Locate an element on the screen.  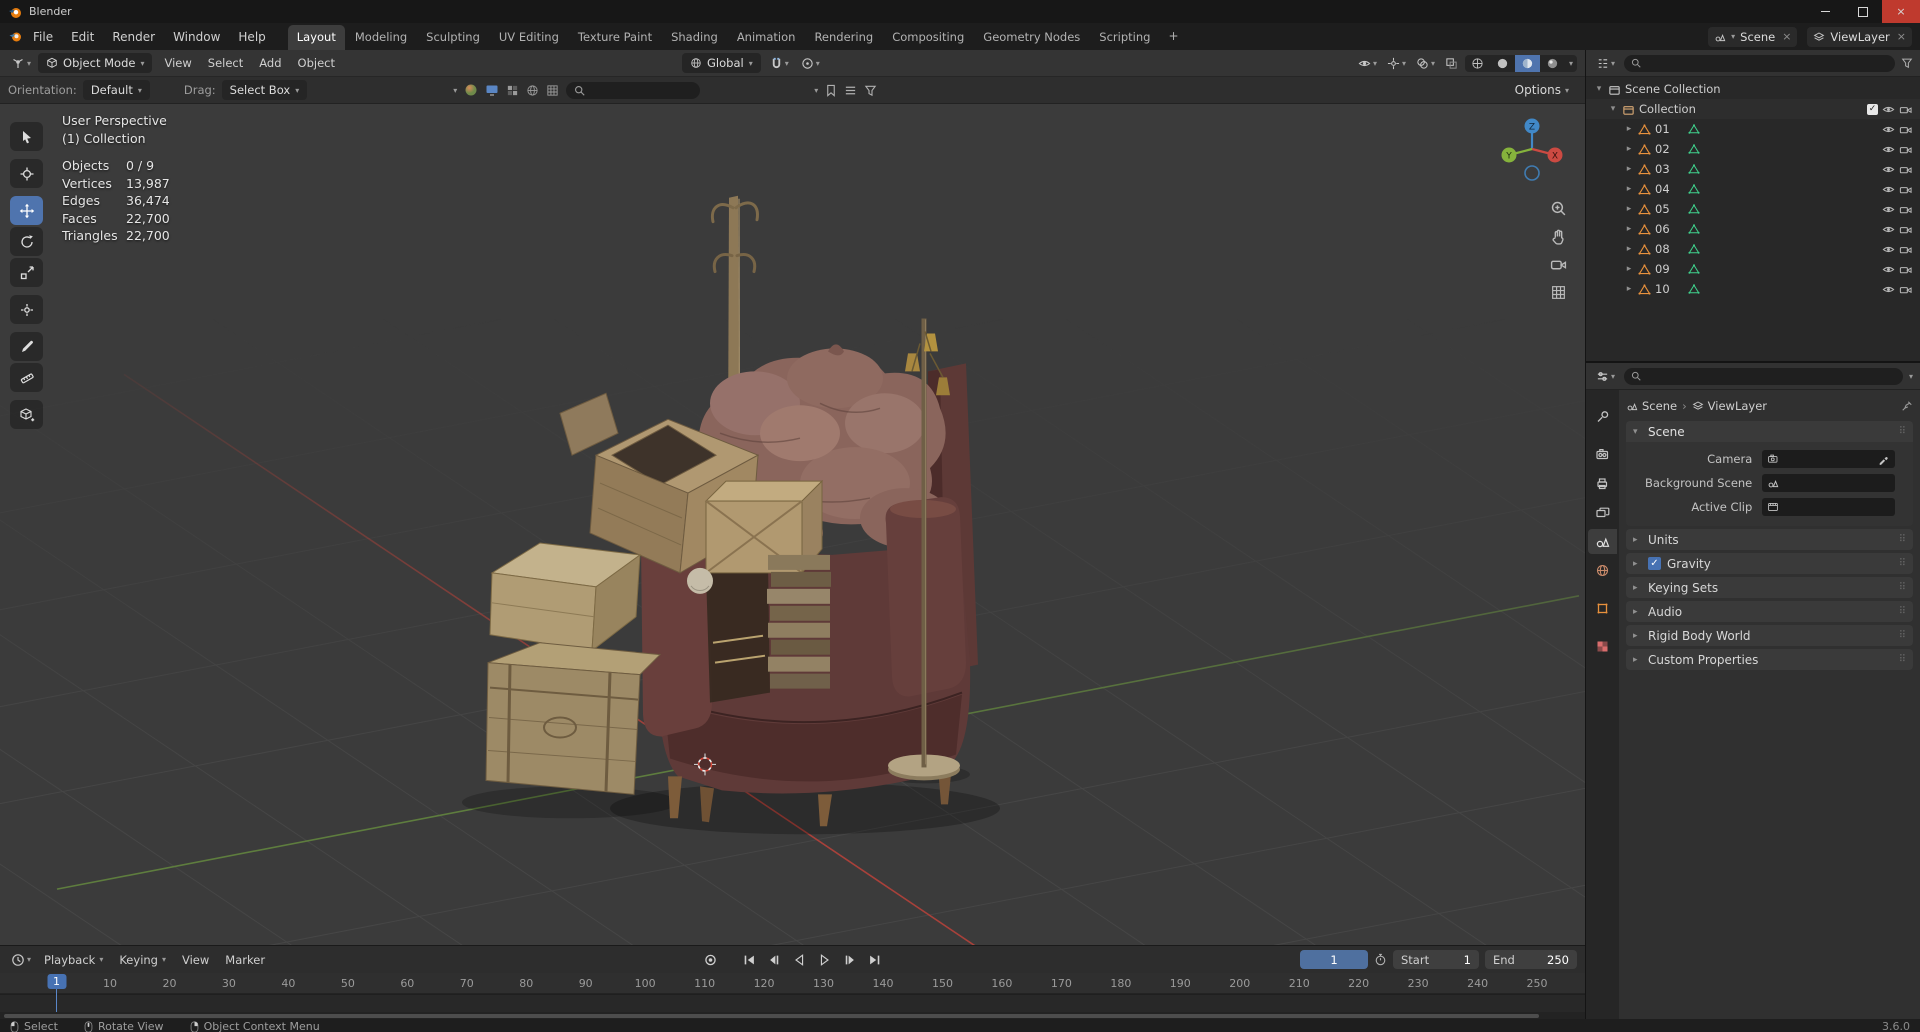
outliner-object-row: ▸ 01 is located at coordinates (1753, 129).